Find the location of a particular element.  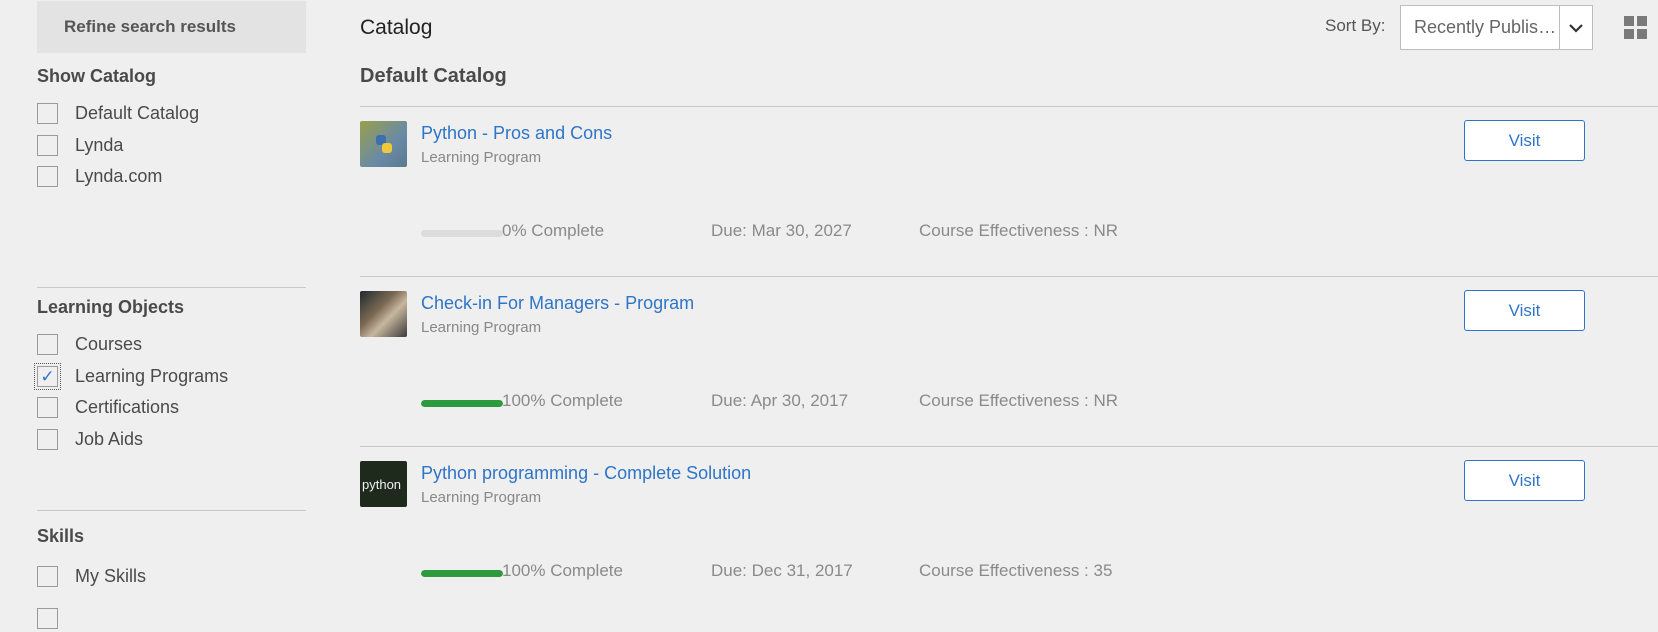

learning-objects-heading: Learning Objects is located at coordinates (111, 307).